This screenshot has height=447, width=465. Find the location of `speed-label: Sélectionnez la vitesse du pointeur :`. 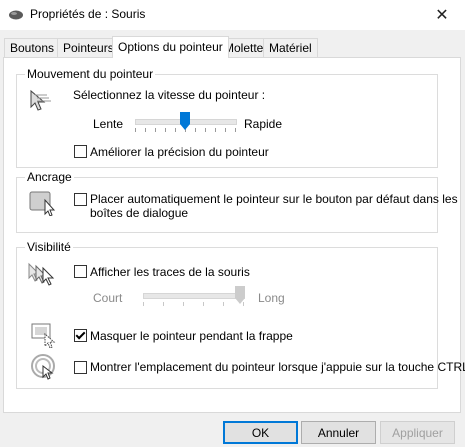

speed-label: Sélectionnez la vitesse du pointeur : is located at coordinates (169, 95).